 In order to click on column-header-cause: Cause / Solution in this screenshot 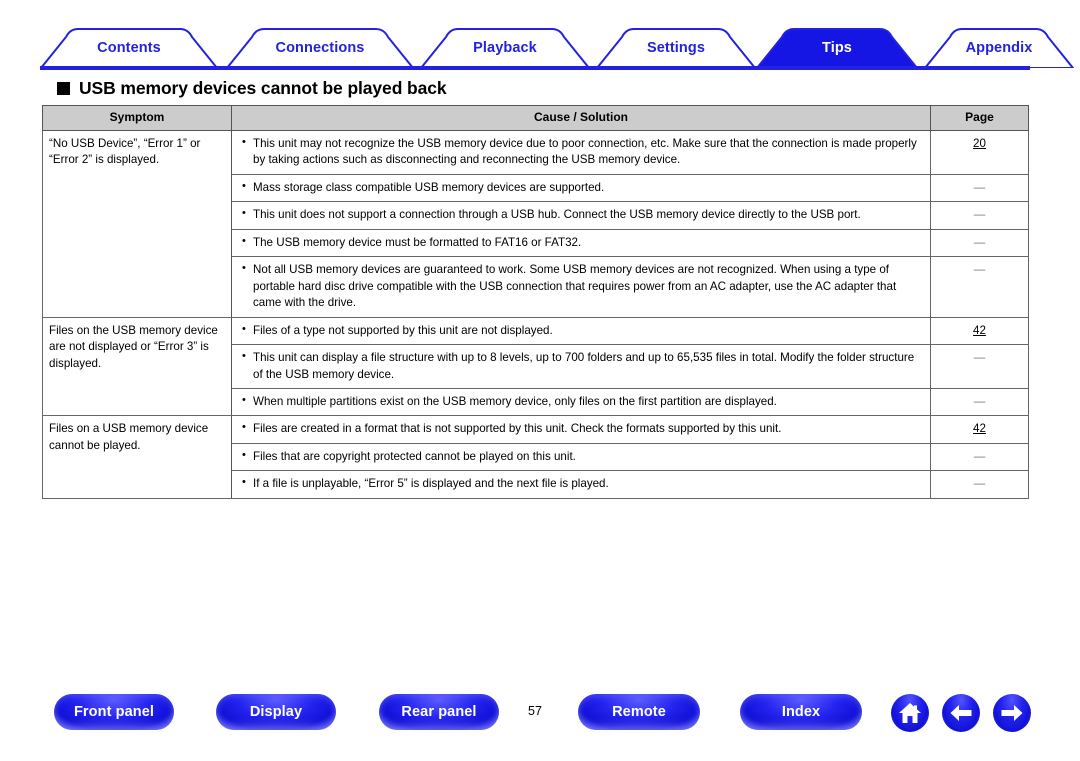, I will do `click(581, 118)`.